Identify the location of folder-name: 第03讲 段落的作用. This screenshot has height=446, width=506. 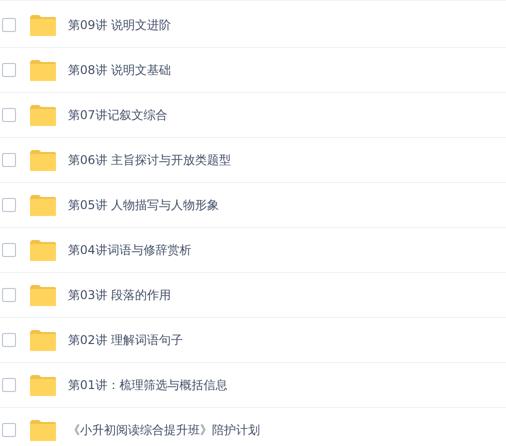
(120, 295).